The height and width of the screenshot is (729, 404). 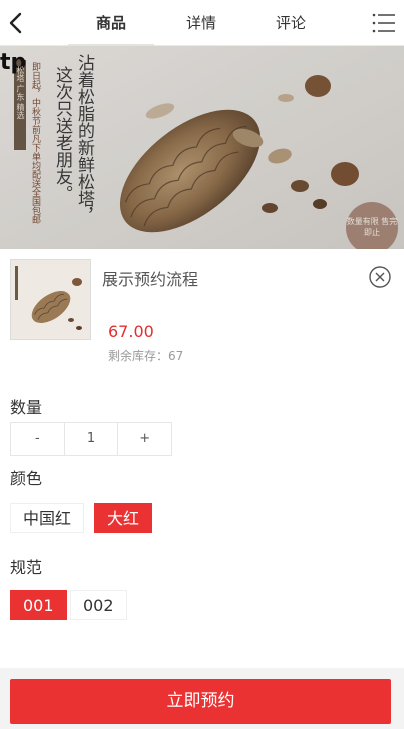 What do you see at coordinates (150, 279) in the screenshot?
I see `product-title: 展示预约流程` at bounding box center [150, 279].